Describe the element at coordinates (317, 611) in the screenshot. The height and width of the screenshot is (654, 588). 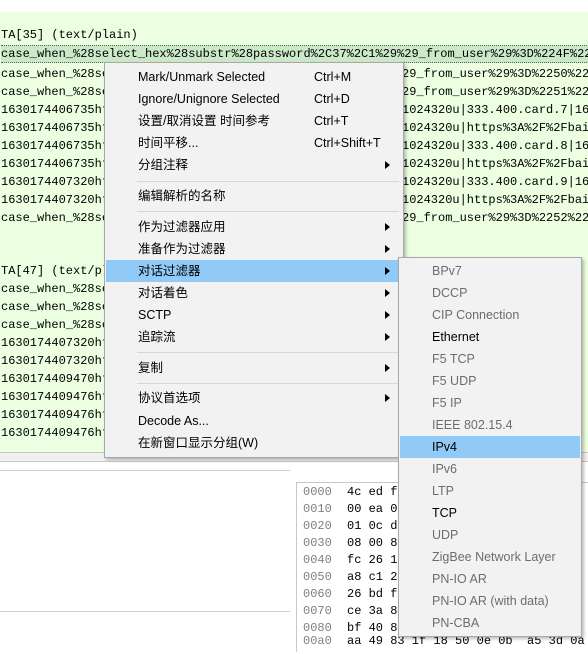
I see `hex-offset: 0070` at that location.